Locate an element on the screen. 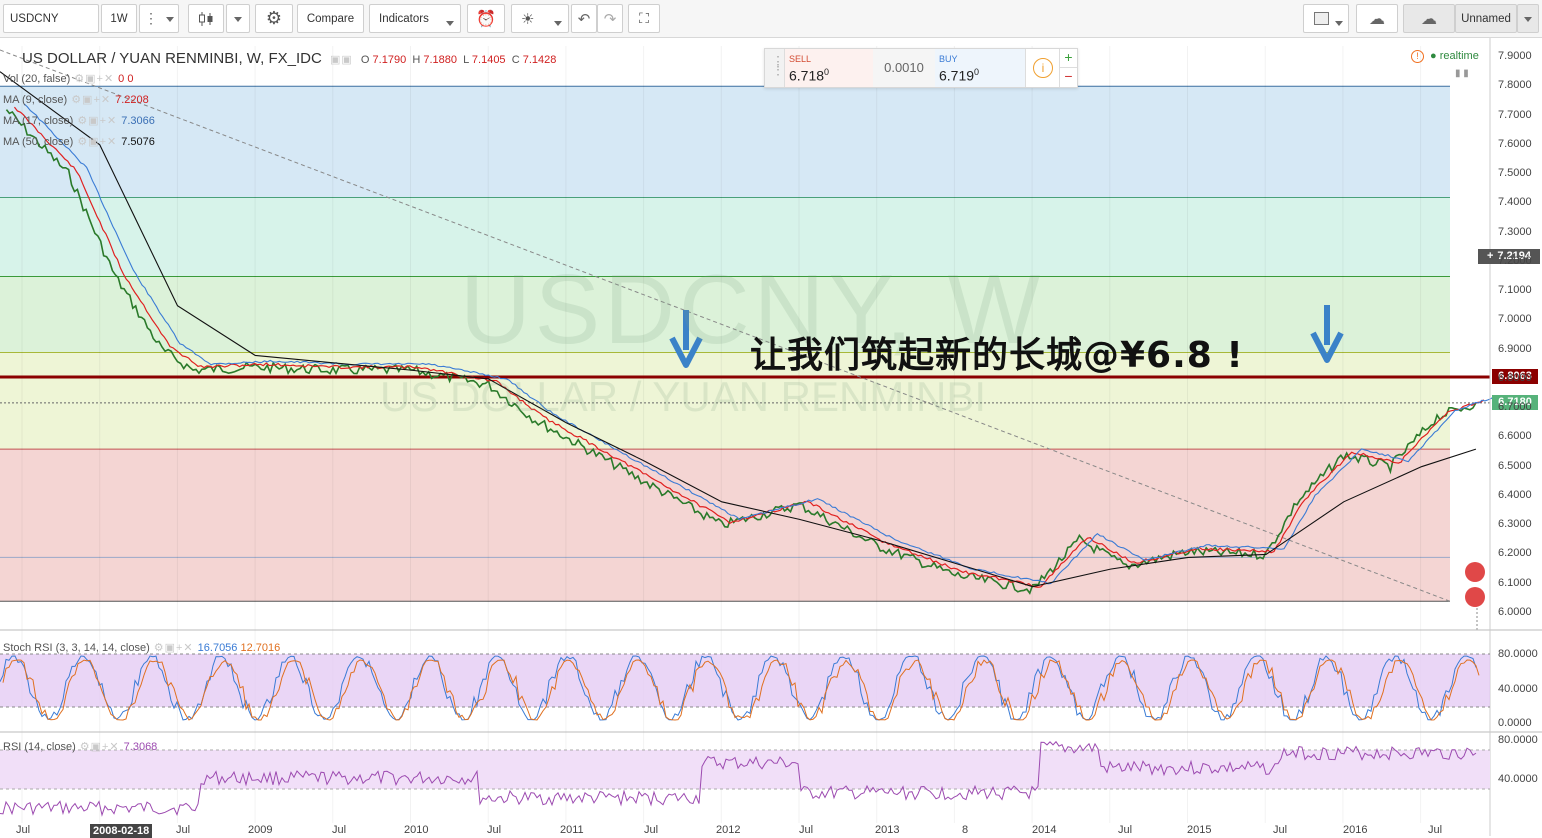  minus-button: − is located at coordinates (1068, 77).